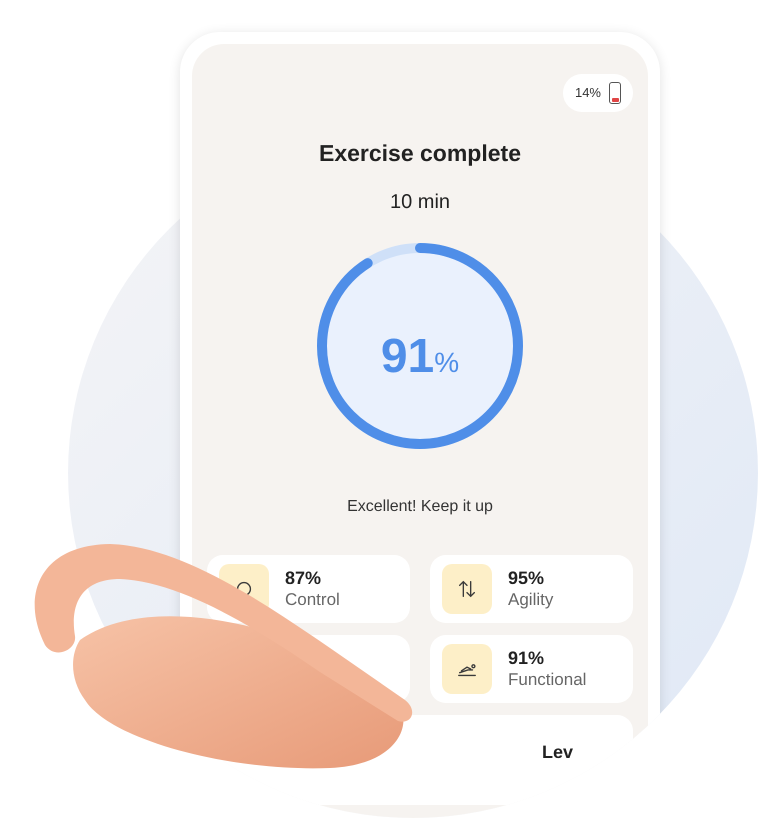 The height and width of the screenshot is (821, 760). What do you see at coordinates (419, 153) in the screenshot?
I see `screen-title: Exercise complete` at bounding box center [419, 153].